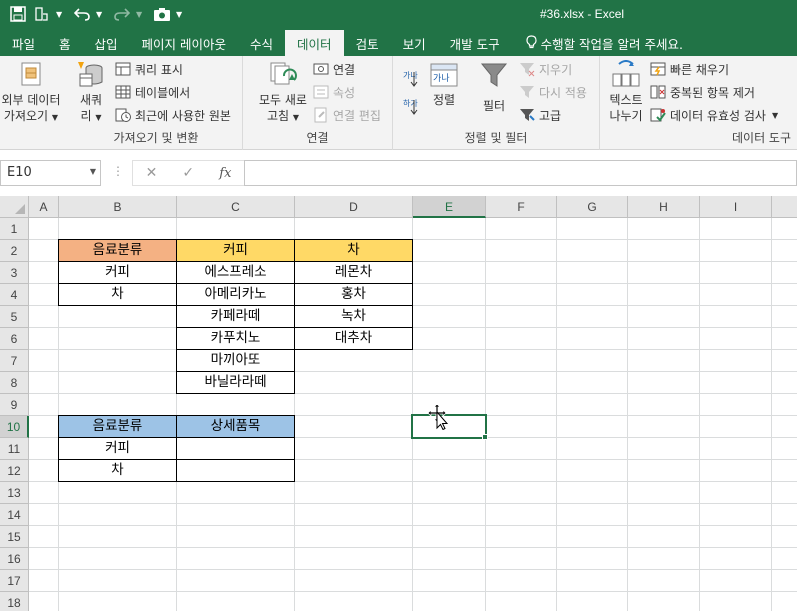  Describe the element at coordinates (592, 207) in the screenshot. I see `column-header-g: G` at that location.